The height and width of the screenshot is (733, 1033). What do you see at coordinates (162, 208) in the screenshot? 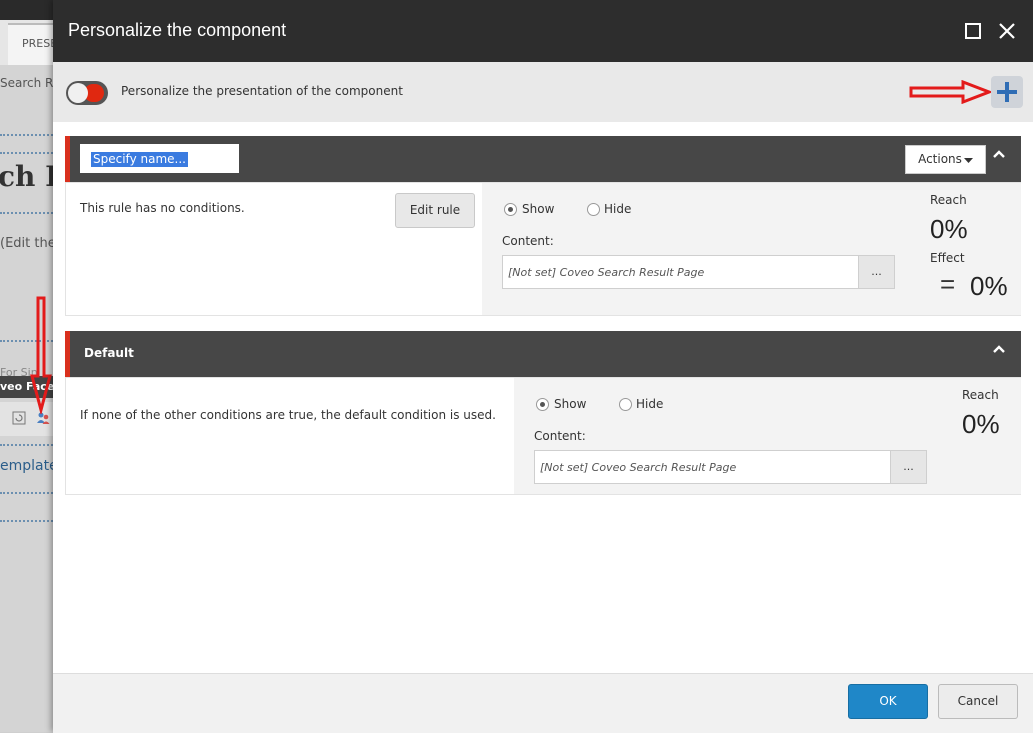
I see `rule-condition-text: This rule has no conditions.` at bounding box center [162, 208].